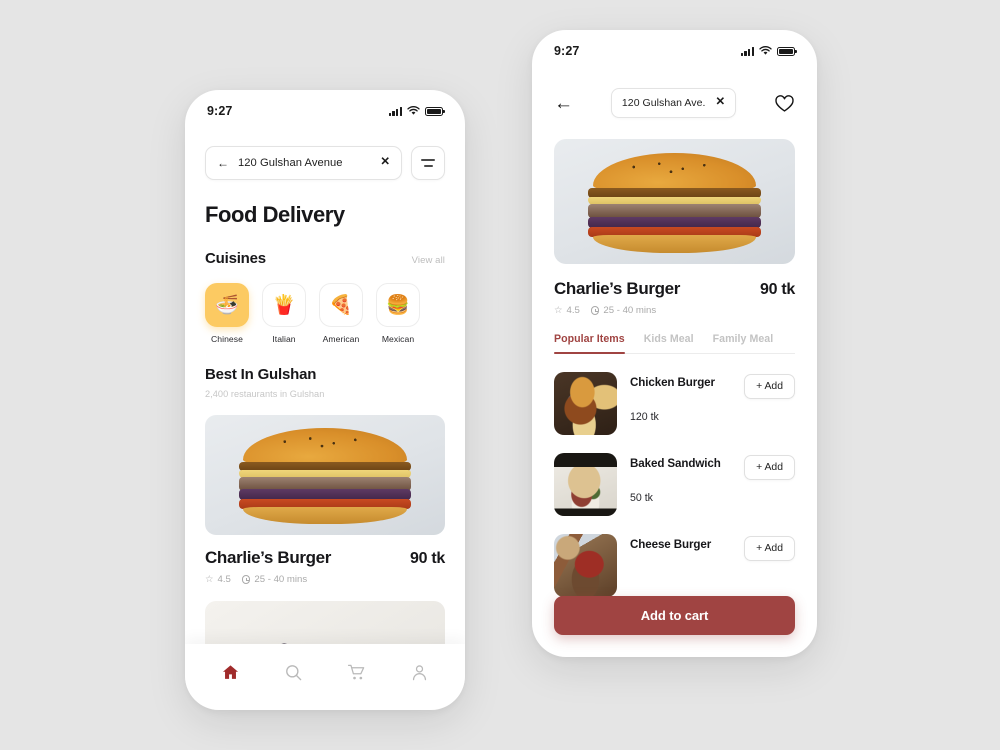  I want to click on cuisines-section-header: Cuisines View all, so click(325, 247).